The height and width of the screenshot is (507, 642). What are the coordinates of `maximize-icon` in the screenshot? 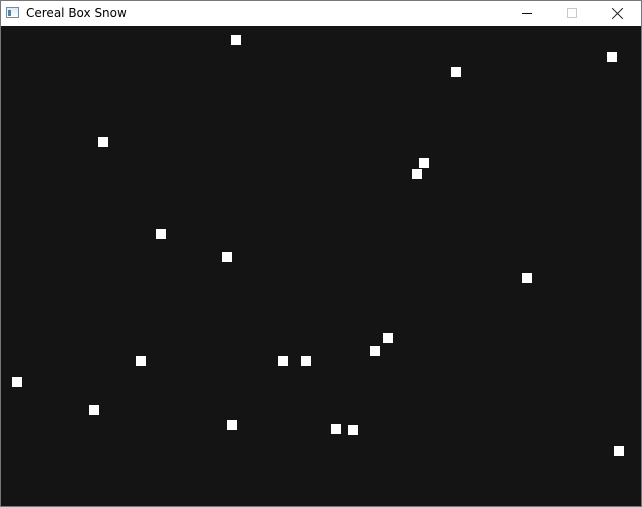 It's located at (572, 13).